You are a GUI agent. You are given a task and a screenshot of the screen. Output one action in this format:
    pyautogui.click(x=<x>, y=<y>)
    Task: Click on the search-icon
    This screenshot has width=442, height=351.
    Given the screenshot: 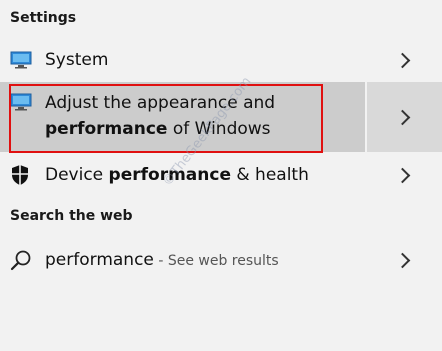 What is the action you would take?
    pyautogui.click(x=20, y=260)
    